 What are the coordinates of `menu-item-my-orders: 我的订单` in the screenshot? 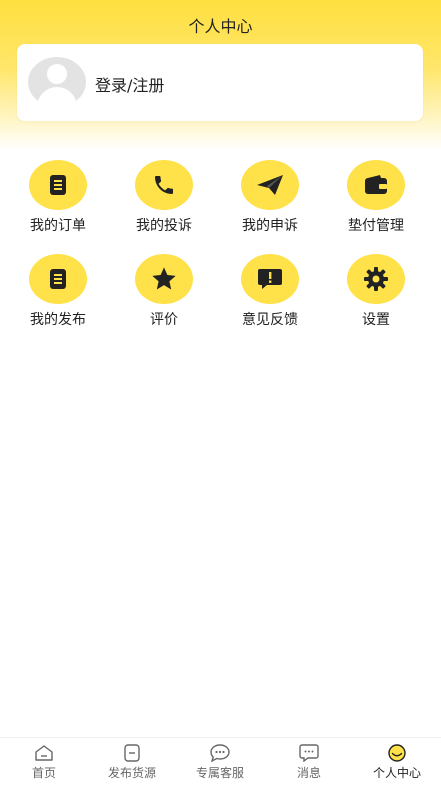 It's located at (58, 197).